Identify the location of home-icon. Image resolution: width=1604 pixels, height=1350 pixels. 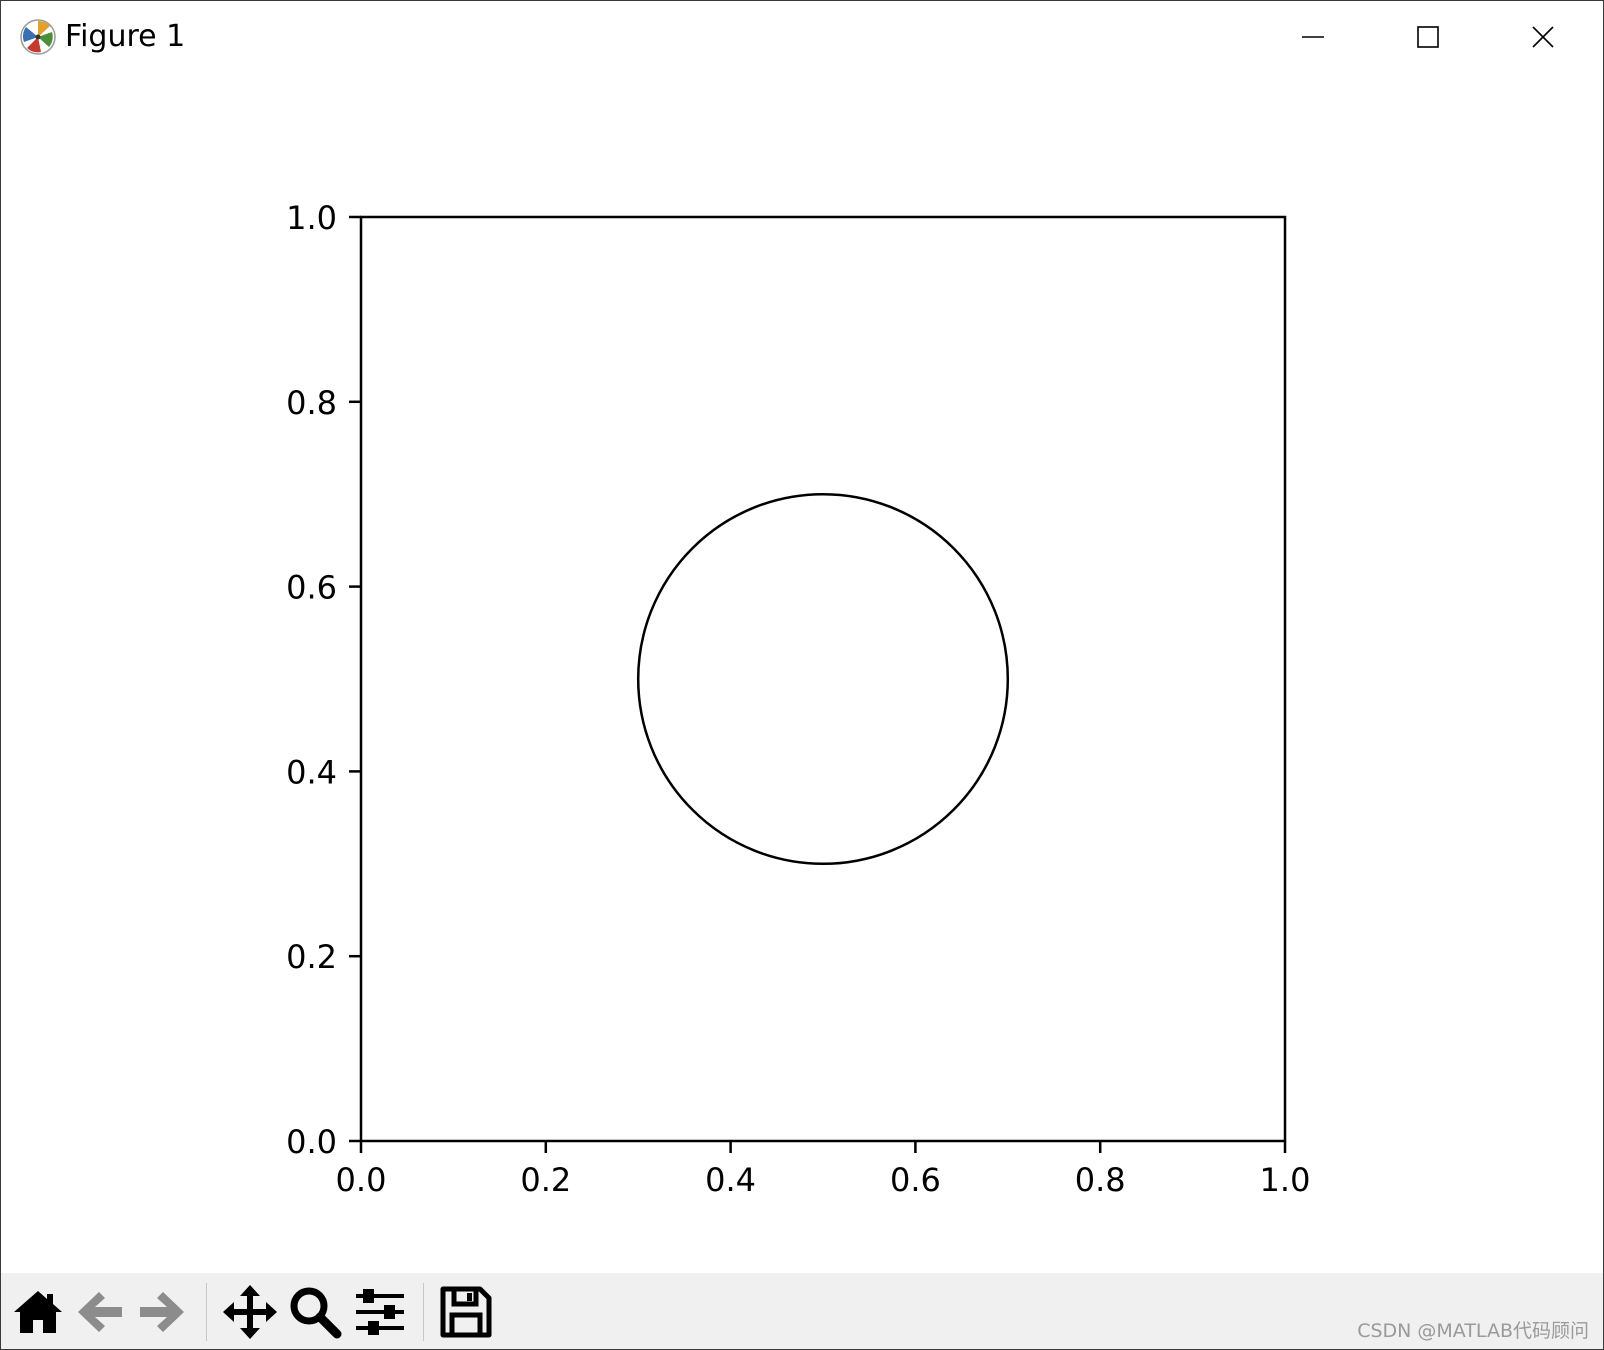
(38, 1312).